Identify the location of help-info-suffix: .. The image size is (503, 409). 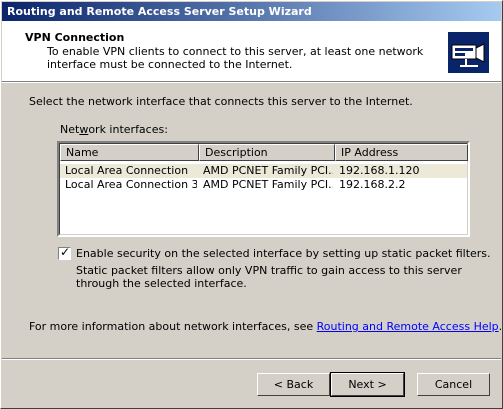
(500, 326).